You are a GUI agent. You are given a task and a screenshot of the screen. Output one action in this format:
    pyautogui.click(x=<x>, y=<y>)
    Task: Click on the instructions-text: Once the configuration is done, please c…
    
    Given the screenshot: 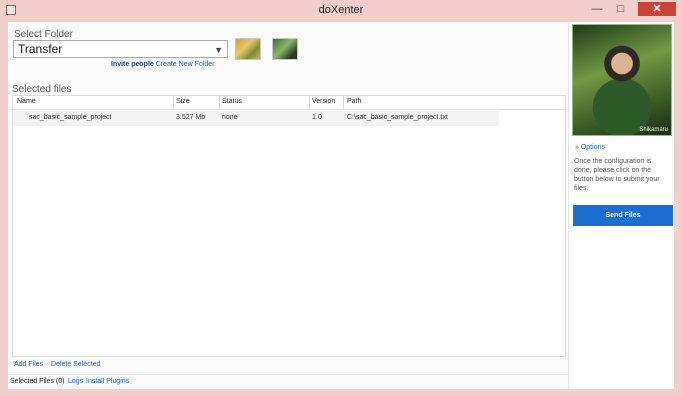 What is the action you would take?
    pyautogui.click(x=617, y=175)
    